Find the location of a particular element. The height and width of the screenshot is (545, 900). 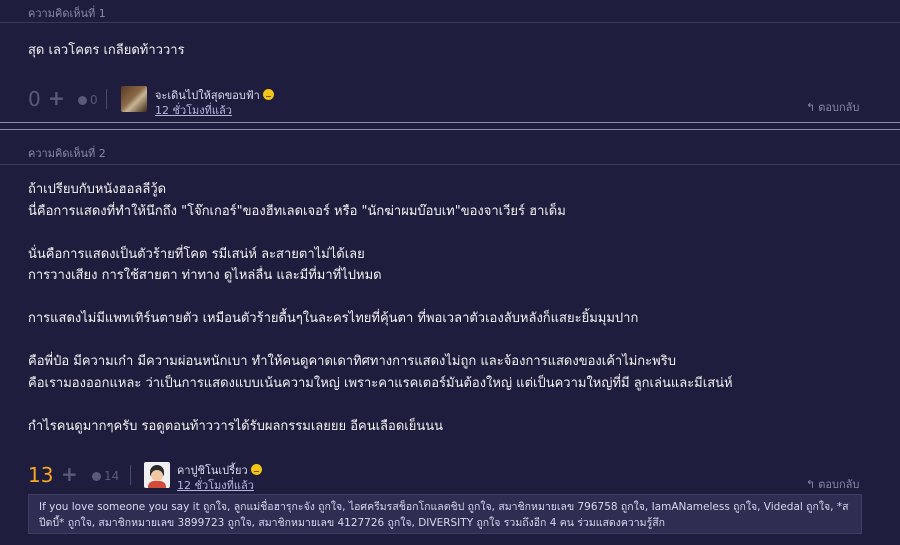

vote-score: 13 is located at coordinates (41, 475).